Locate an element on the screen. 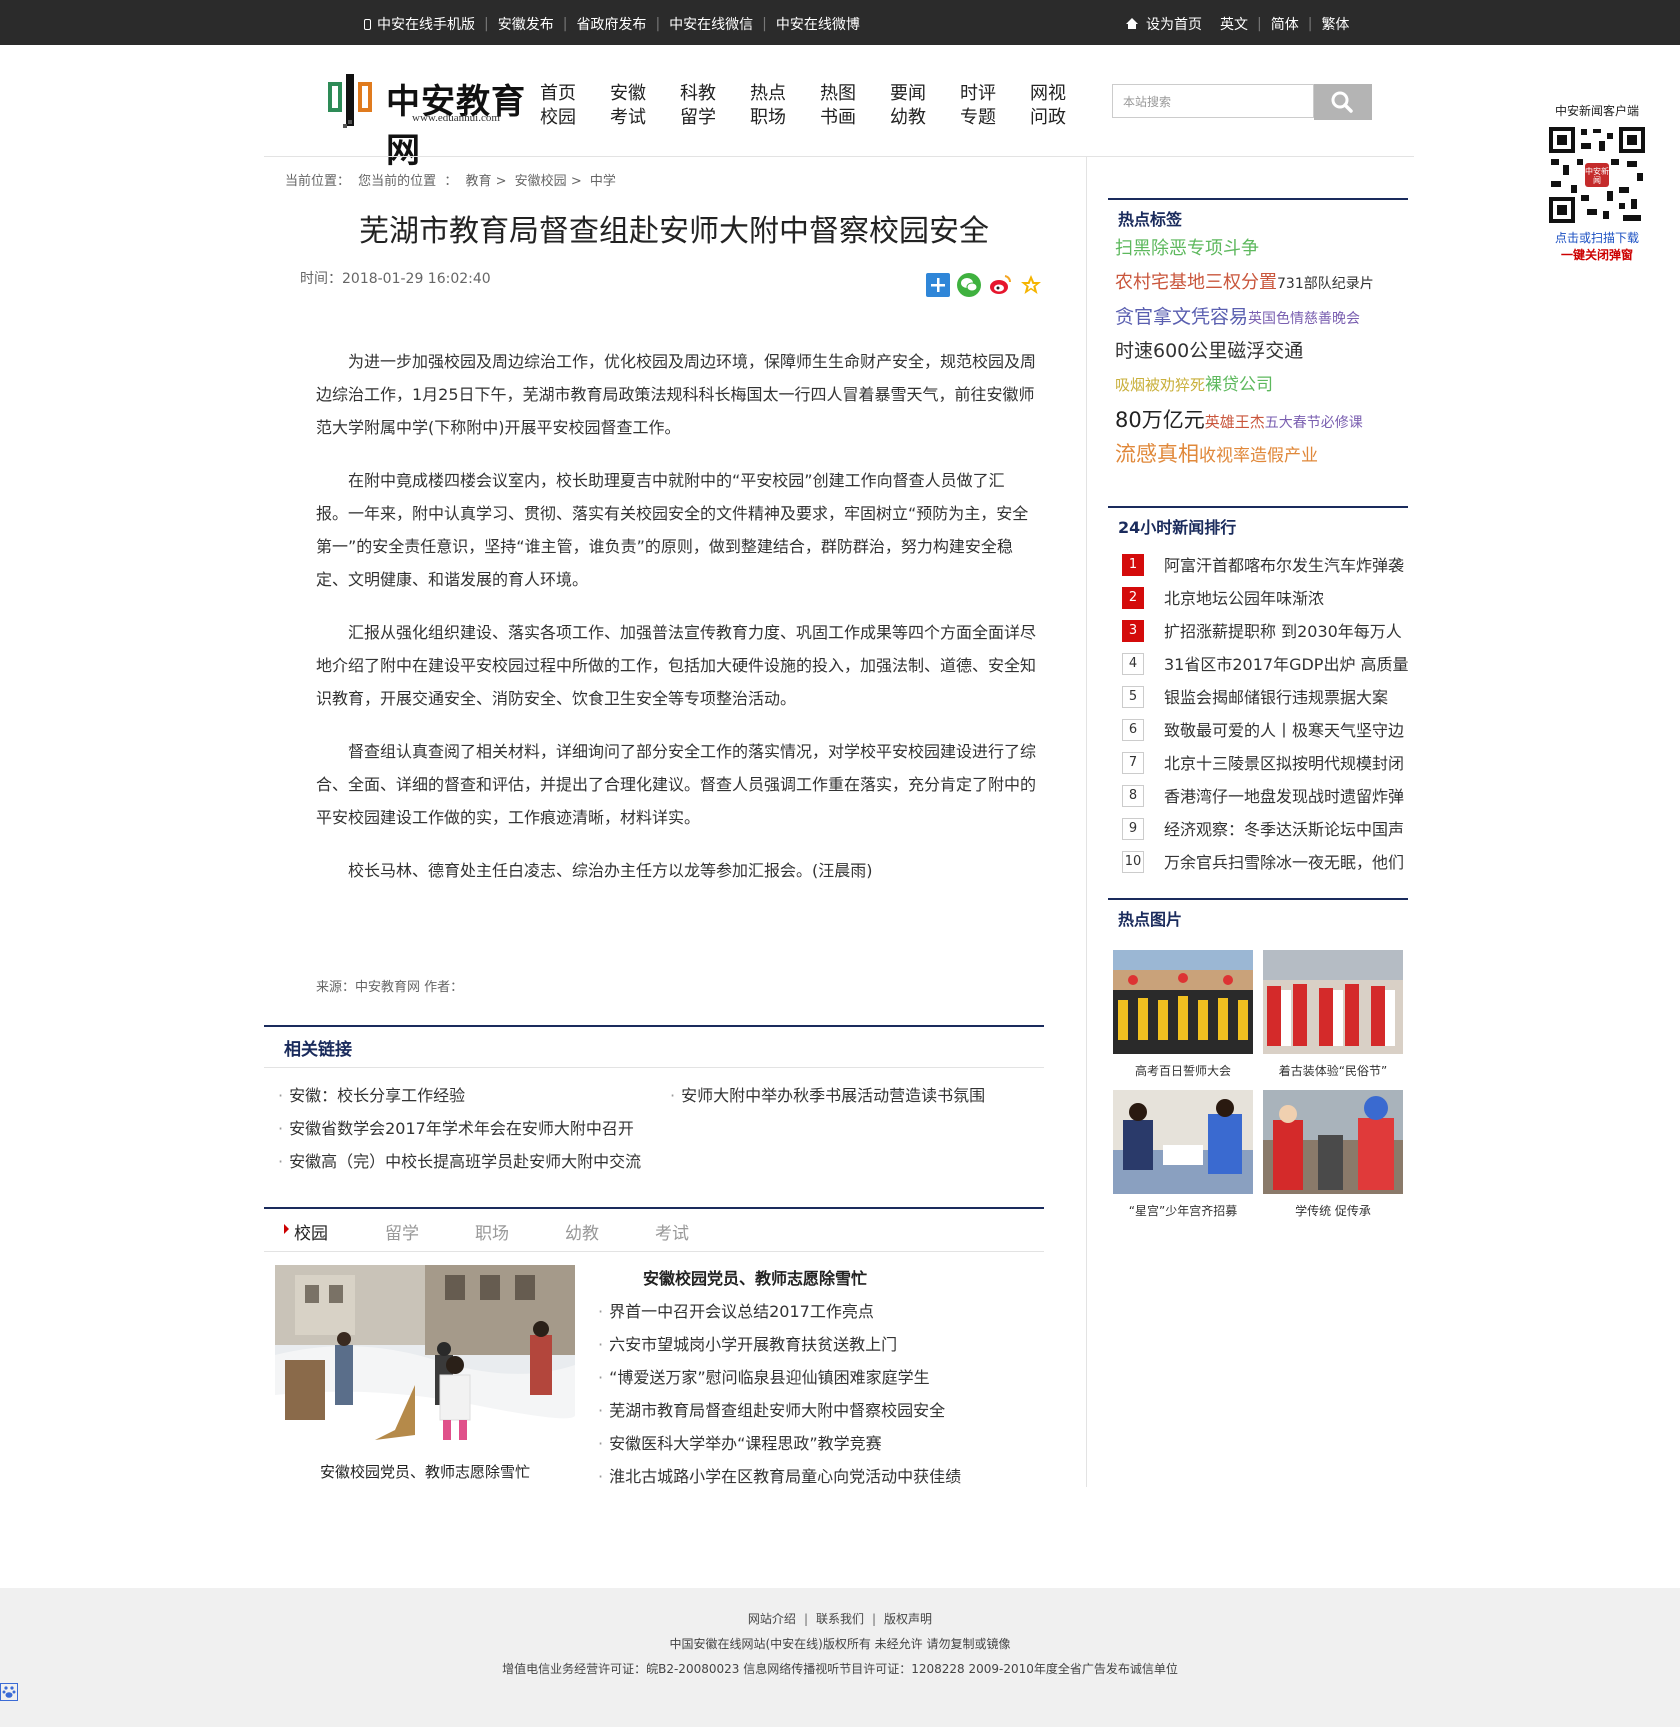 This screenshot has height=1727, width=1680. rank-title: 31省区市2017年GDP出炉 高质量 is located at coordinates (1286, 663).